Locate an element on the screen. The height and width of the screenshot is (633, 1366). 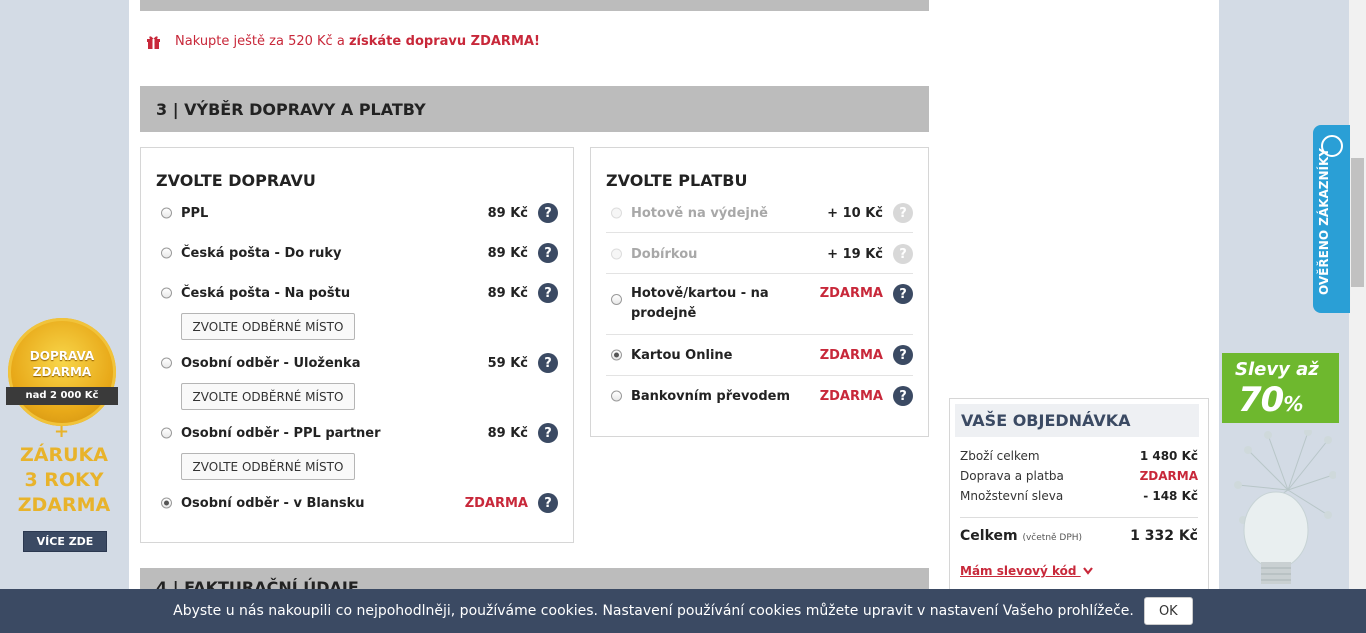
order-summary-heading: VAŠE OBJEDNÁVKA is located at coordinates (1077, 420).